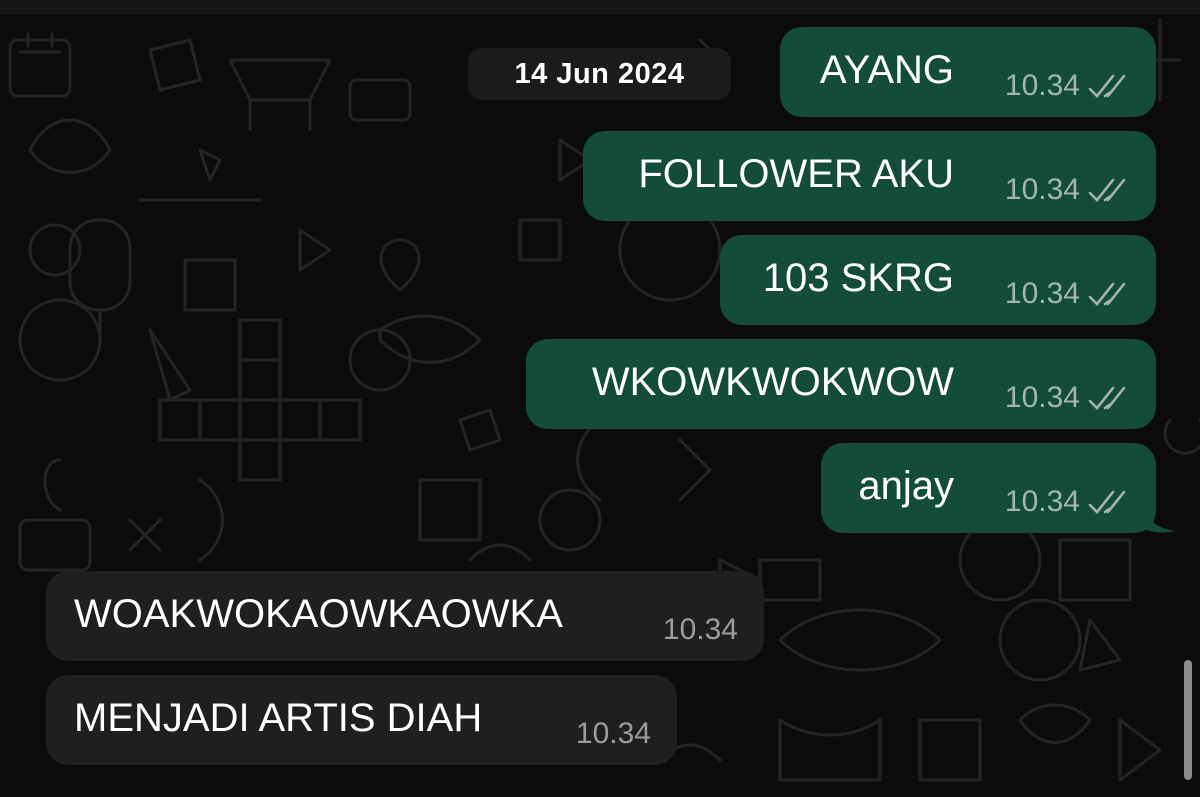 The width and height of the screenshot is (1200, 797). I want to click on message-text: WOAKWOKAOWKAOWKA, so click(318, 614).